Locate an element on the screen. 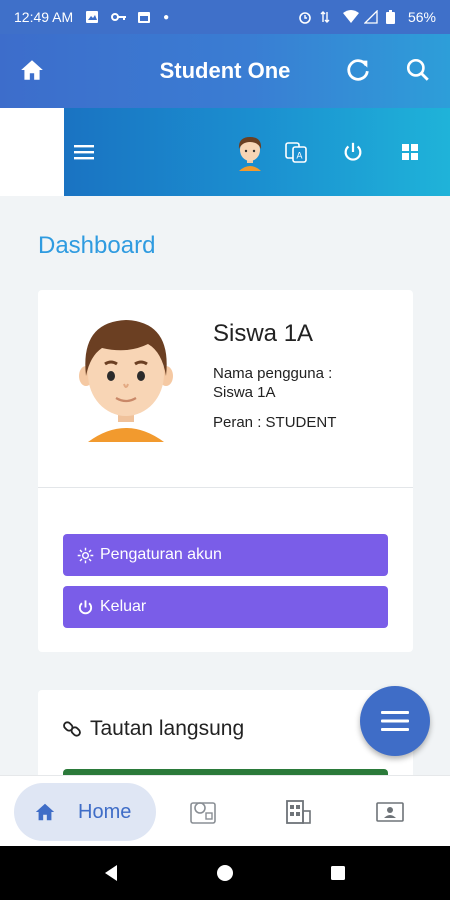 The width and height of the screenshot is (450, 900). nav-item-id-card is located at coordinates (203, 812).